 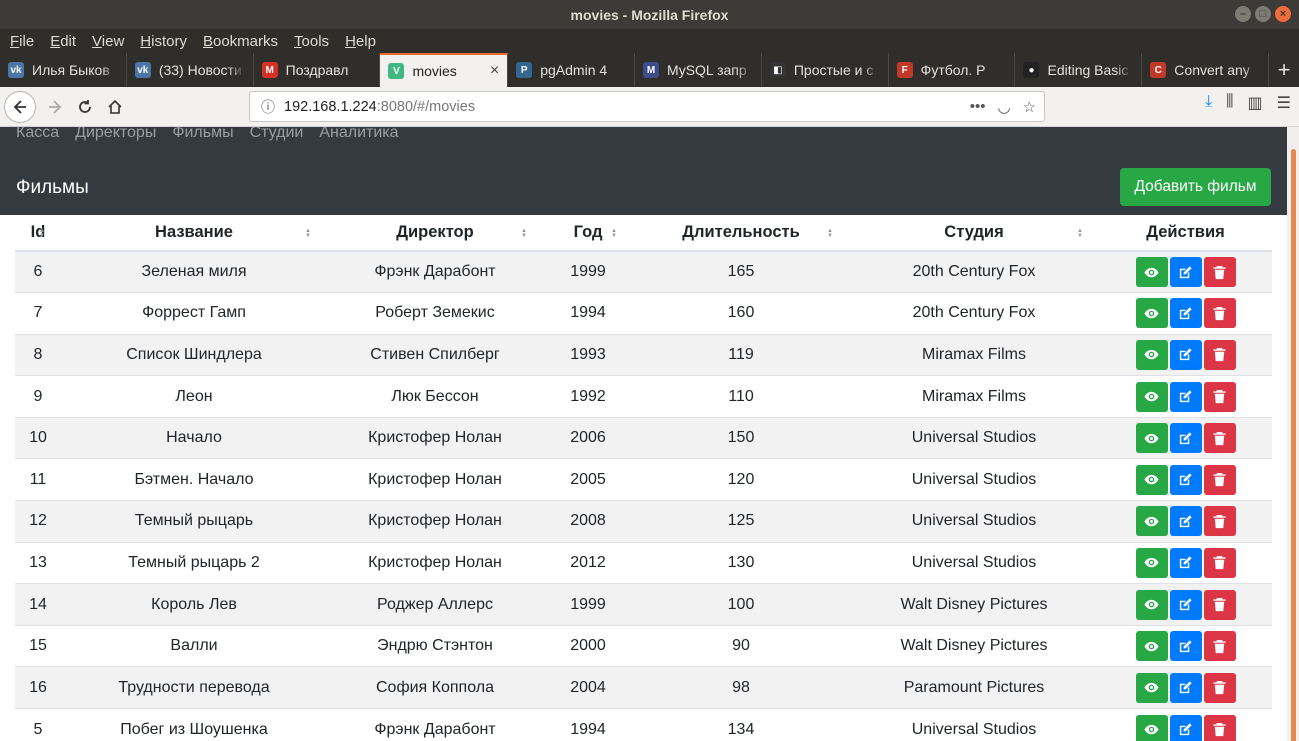 What do you see at coordinates (55, 107) in the screenshot?
I see `forward-button` at bounding box center [55, 107].